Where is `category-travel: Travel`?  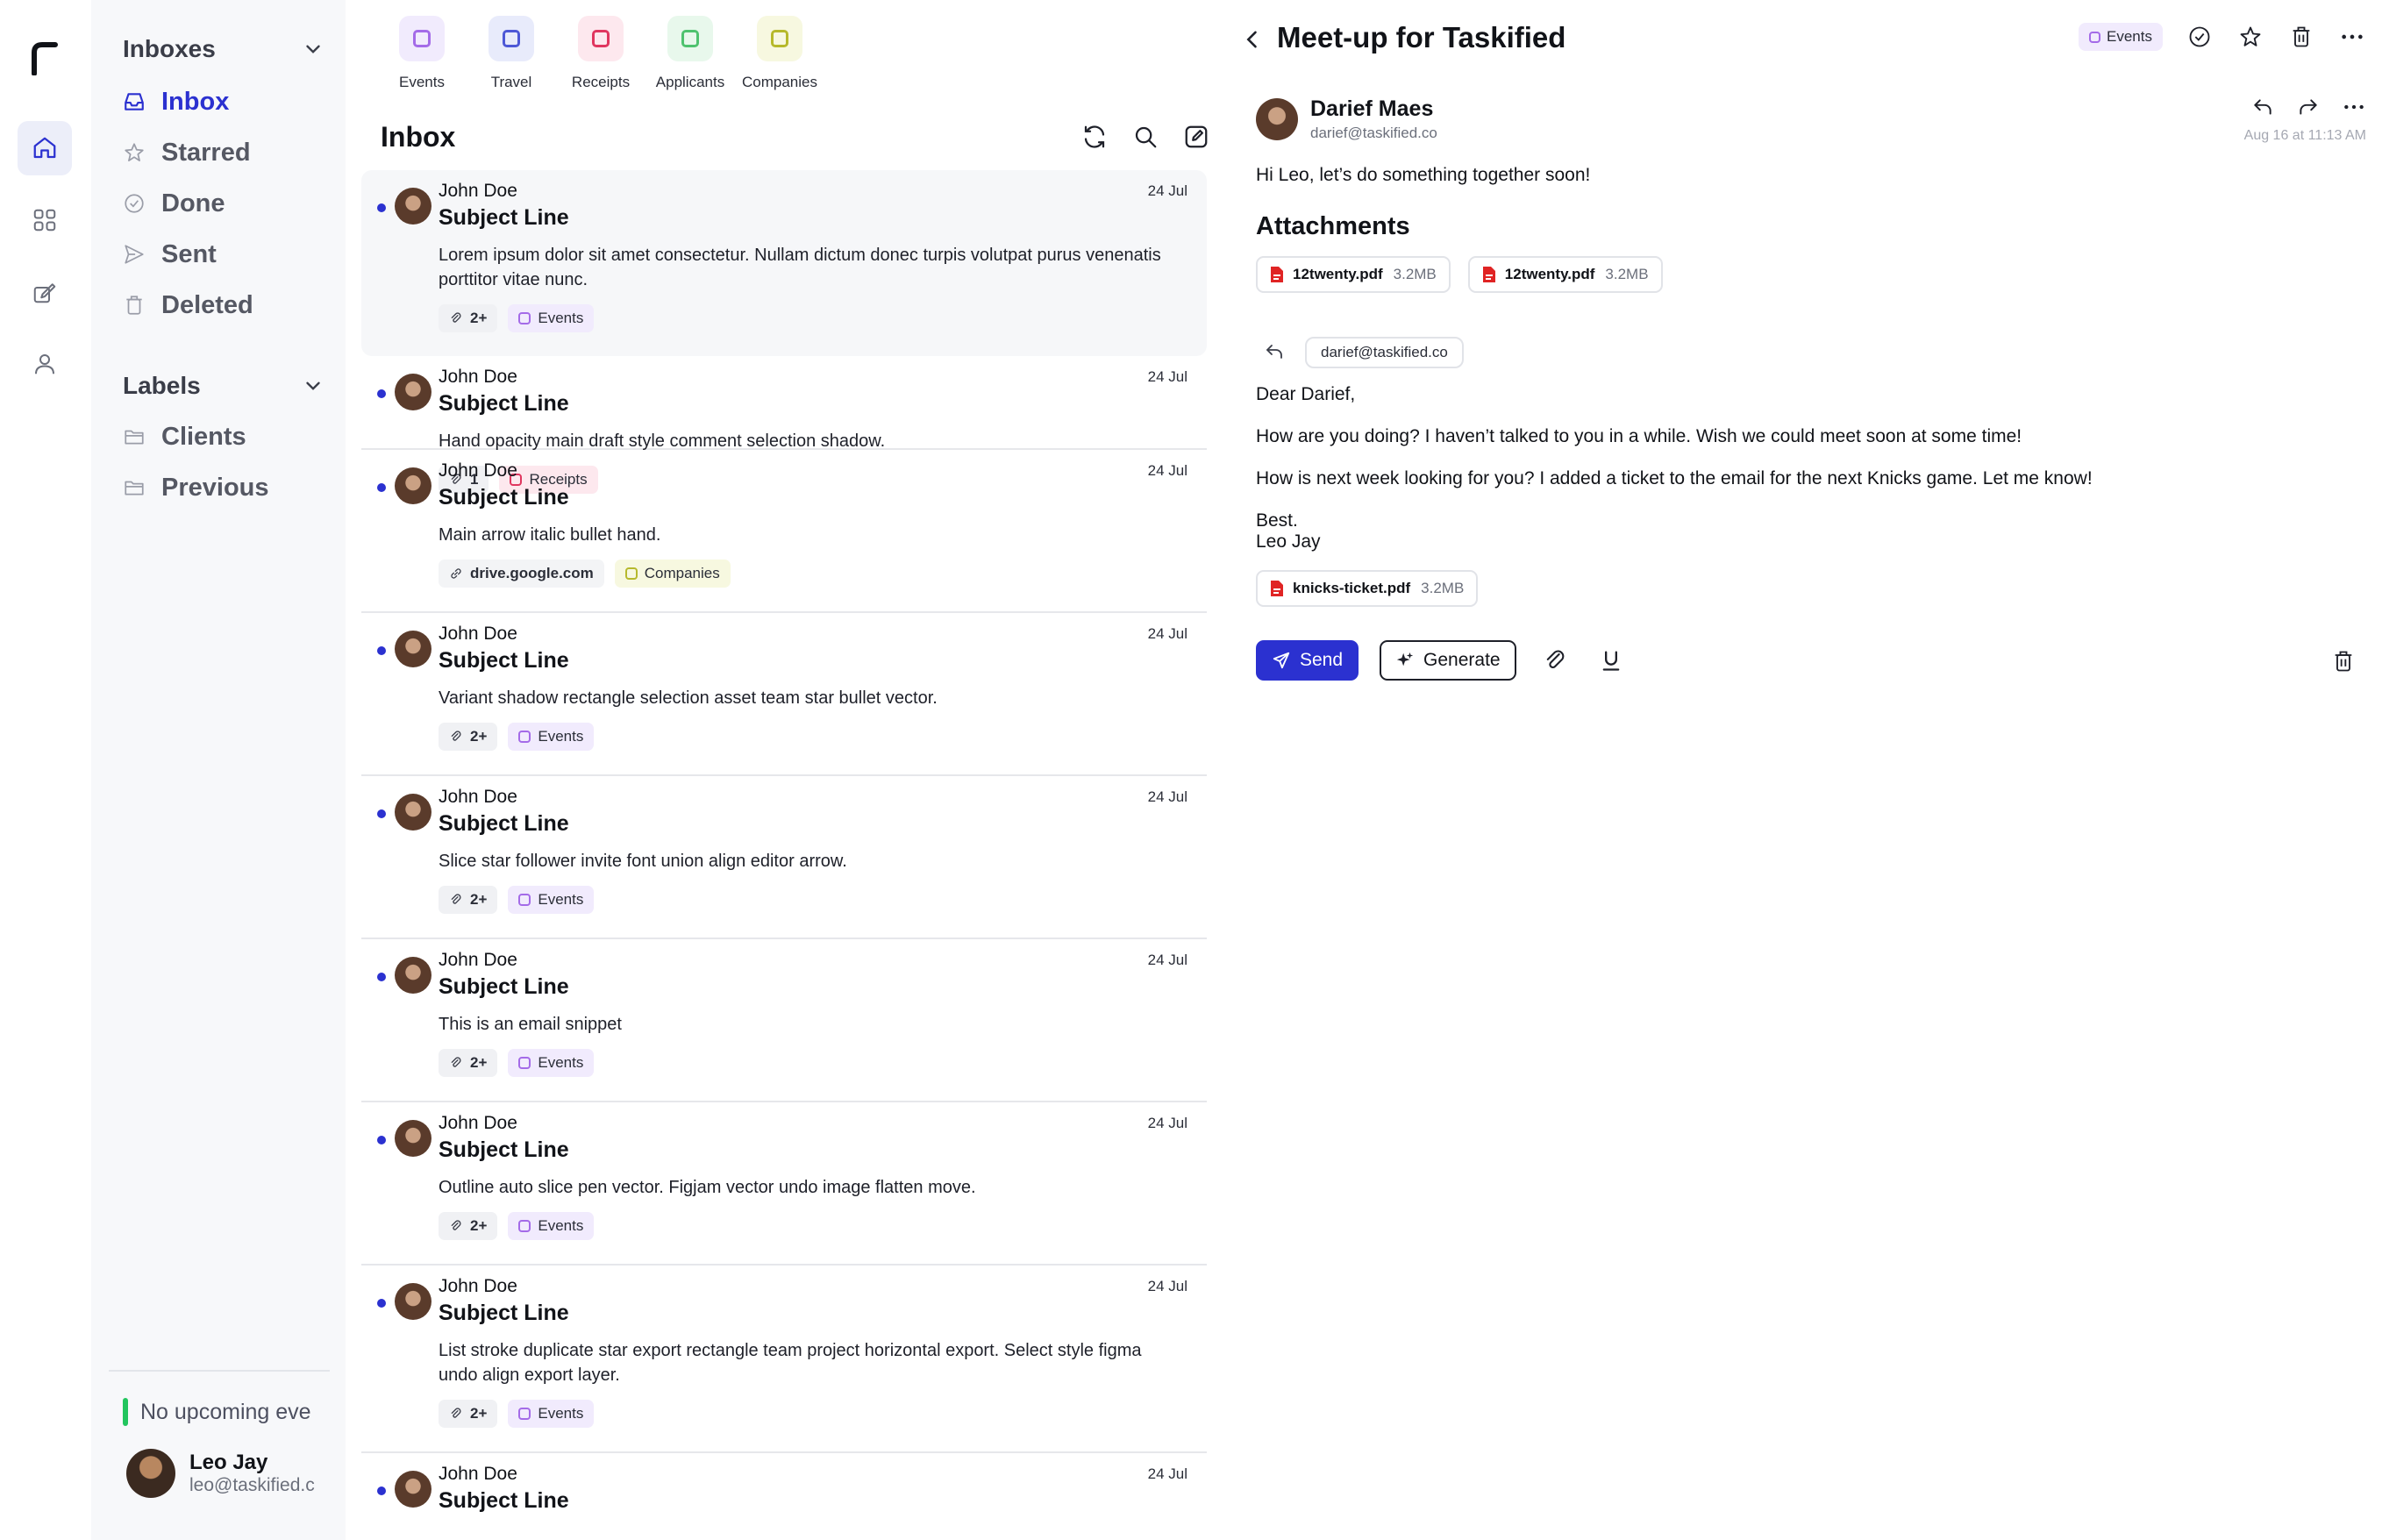
category-travel: Travel is located at coordinates (511, 53).